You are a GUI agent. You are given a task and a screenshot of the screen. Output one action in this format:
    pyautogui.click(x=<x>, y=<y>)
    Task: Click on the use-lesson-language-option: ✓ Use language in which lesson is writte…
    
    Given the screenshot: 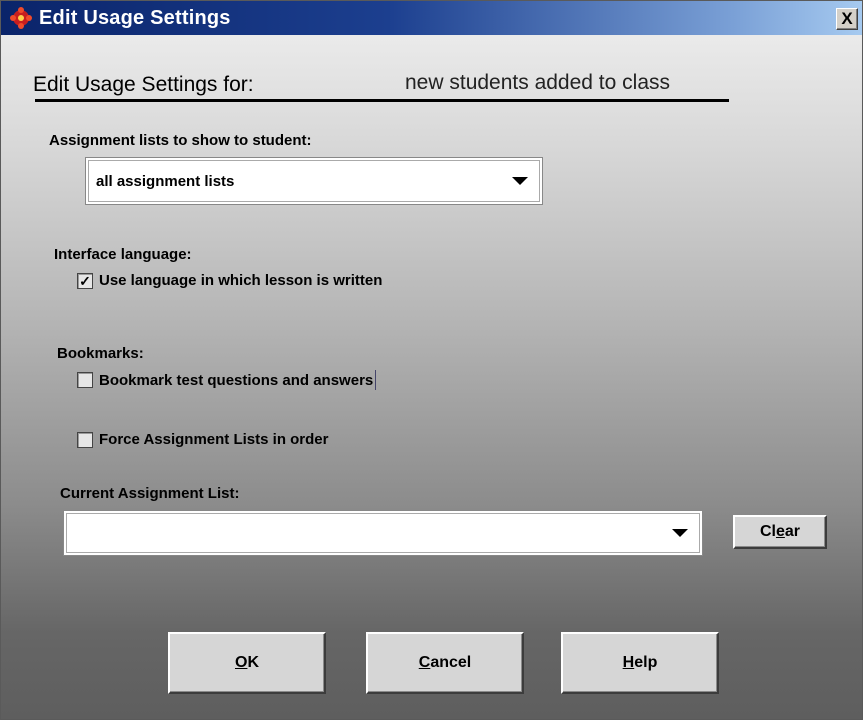 What is the action you would take?
    pyautogui.click(x=229, y=280)
    